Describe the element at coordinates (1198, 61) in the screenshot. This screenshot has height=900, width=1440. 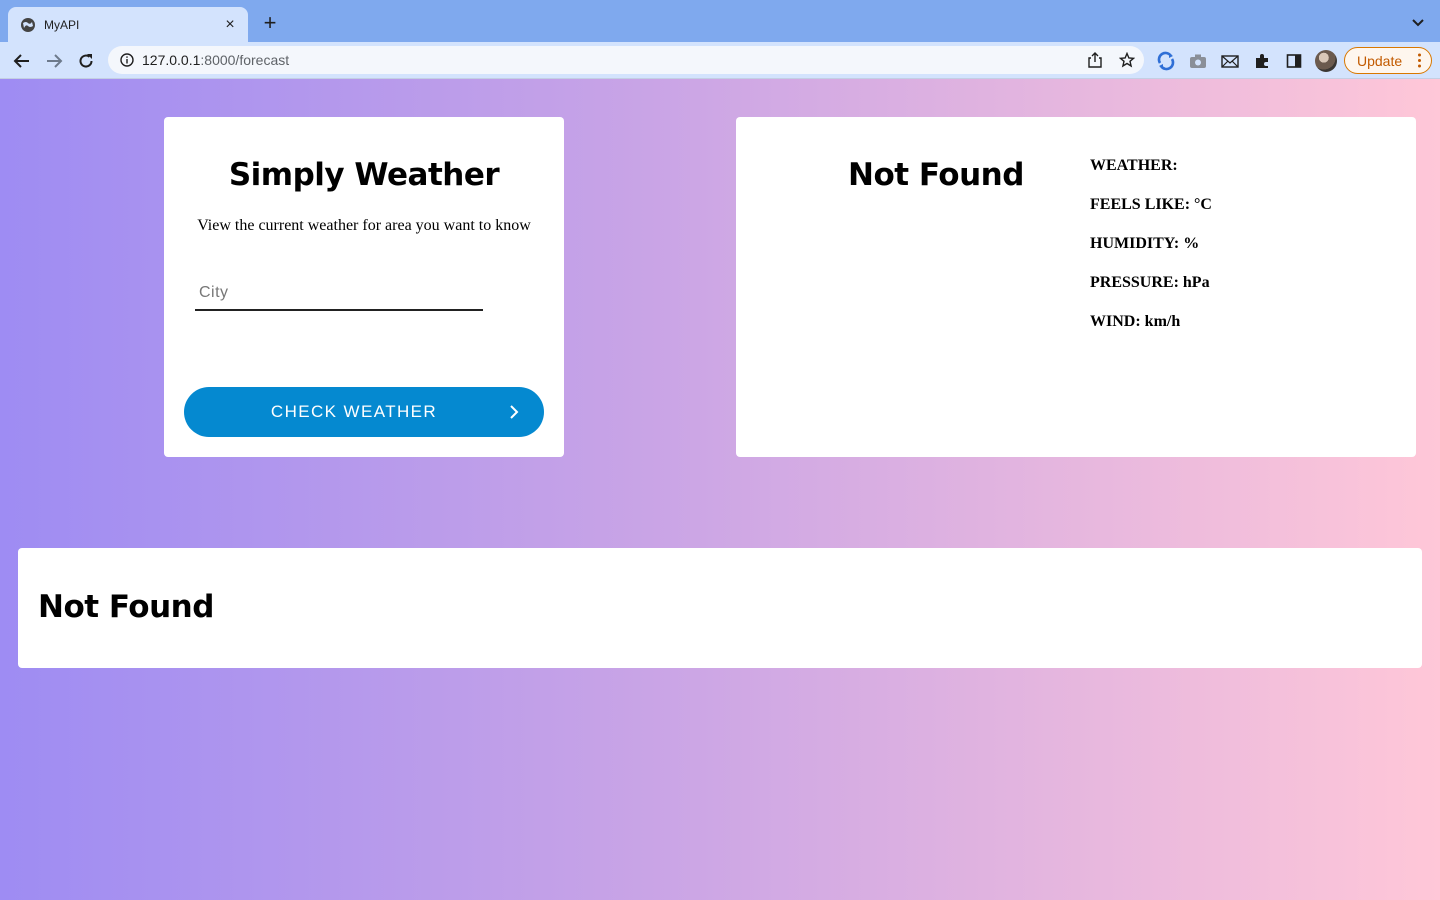
I see `camera-extension-icon` at that location.